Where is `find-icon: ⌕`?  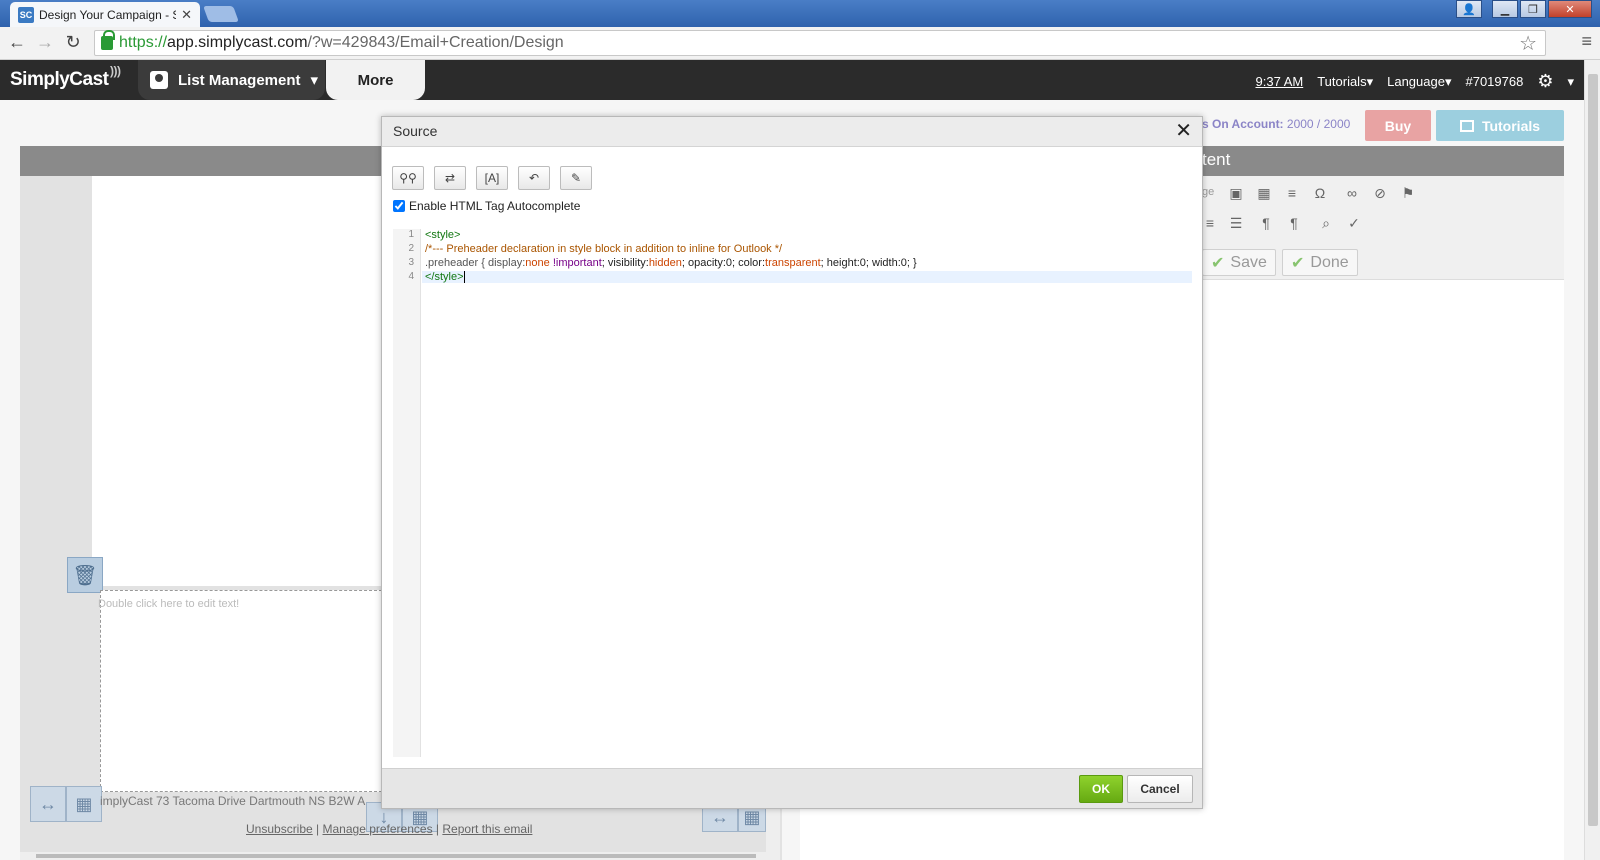
find-icon: ⌕ is located at coordinates (1326, 223).